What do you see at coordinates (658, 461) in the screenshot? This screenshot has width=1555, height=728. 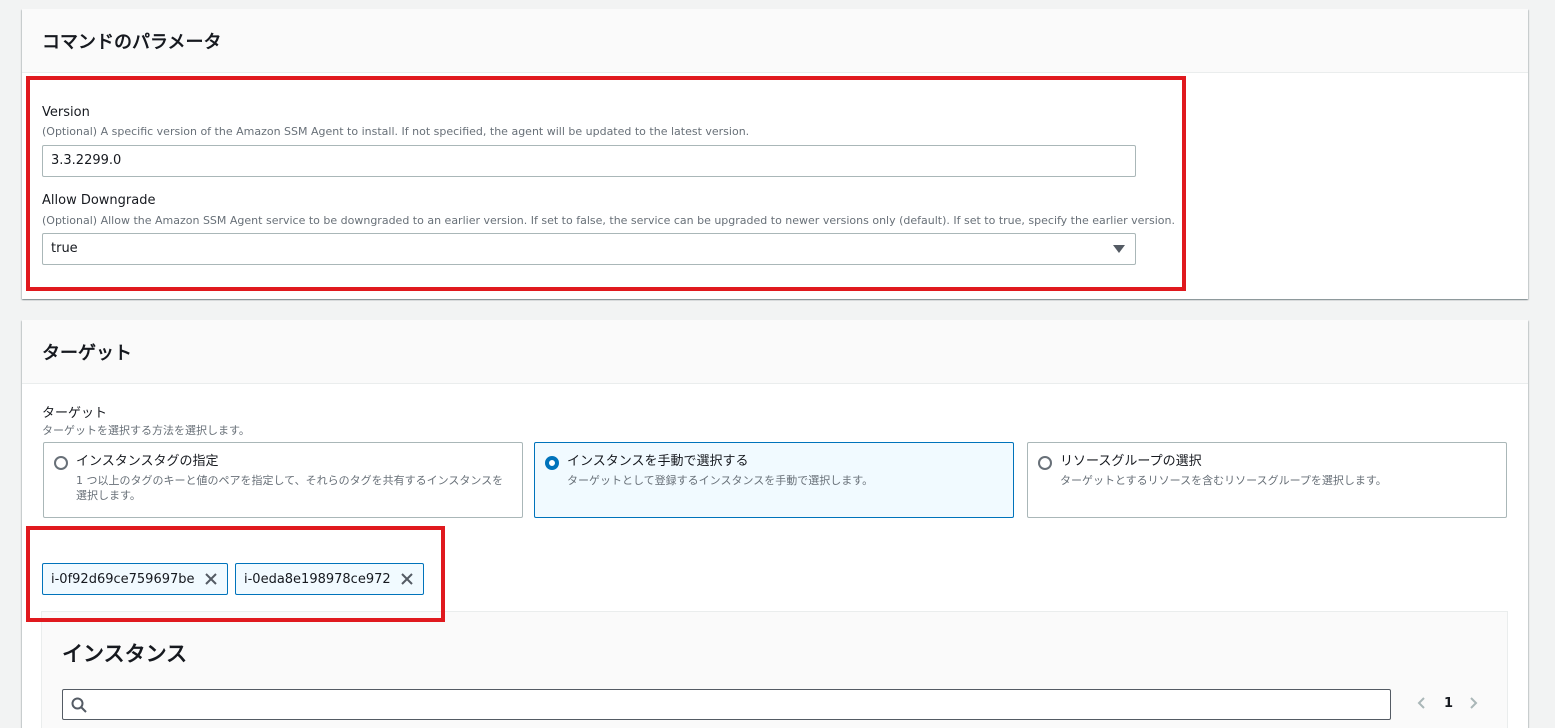 I see `tile-title: インスタンスを手動で選択する` at bounding box center [658, 461].